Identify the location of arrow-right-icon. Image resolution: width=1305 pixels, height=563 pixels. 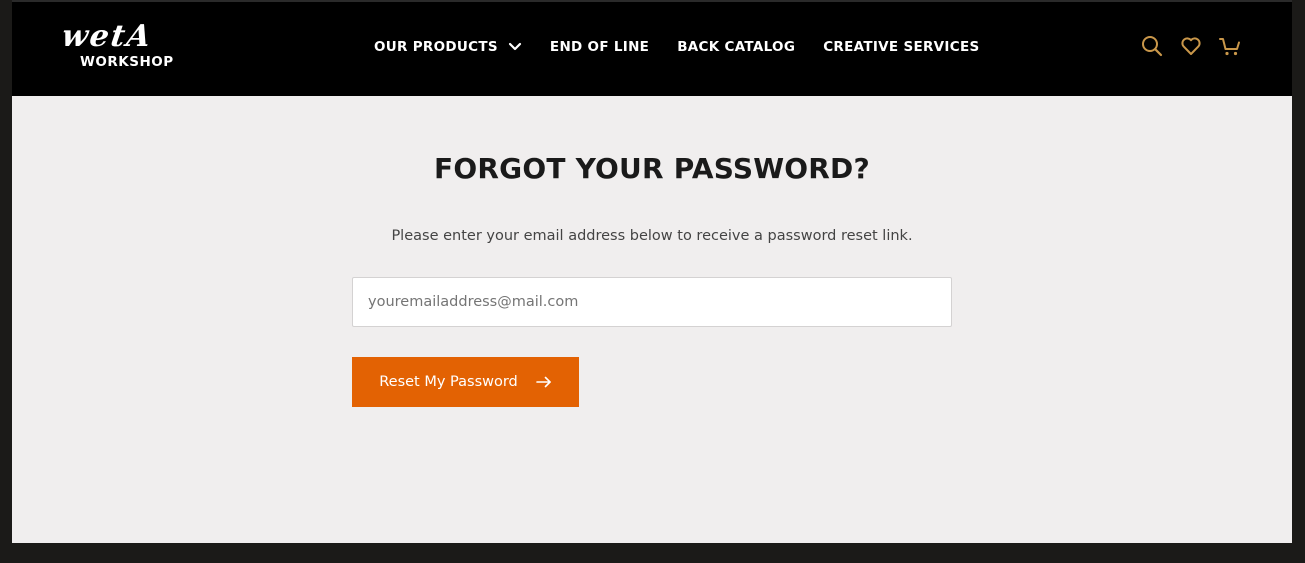
(543, 382).